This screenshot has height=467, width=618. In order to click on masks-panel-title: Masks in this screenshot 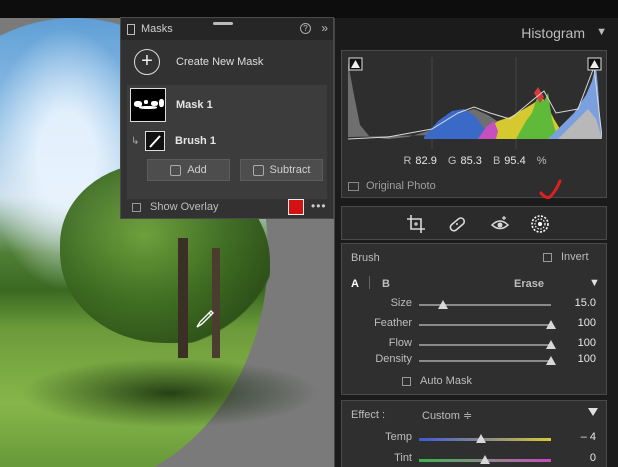, I will do `click(157, 29)`.